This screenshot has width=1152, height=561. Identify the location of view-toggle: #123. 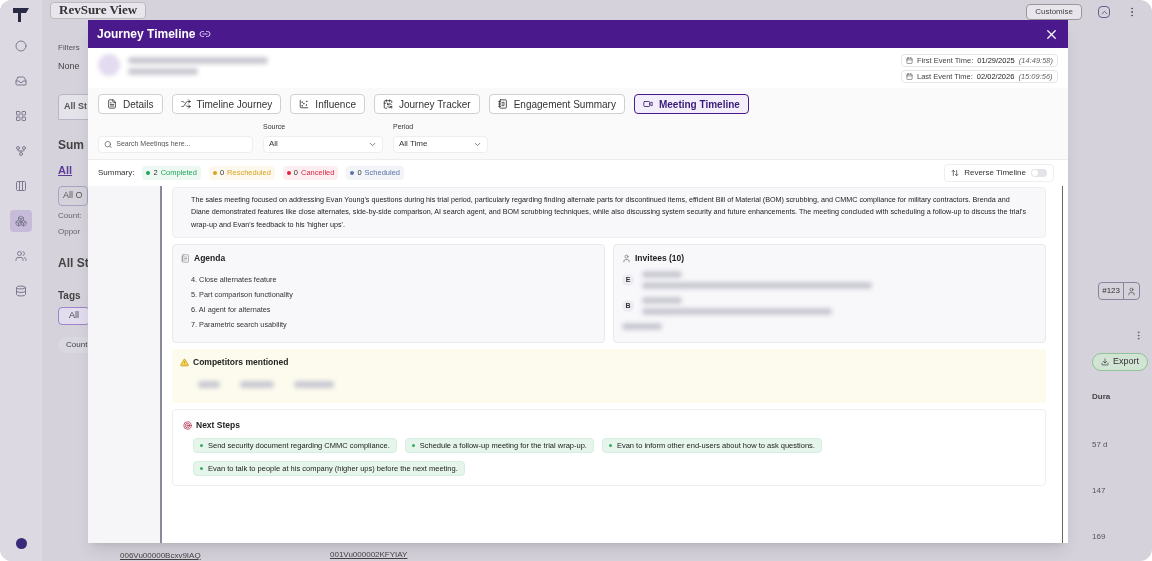
(1119, 291).